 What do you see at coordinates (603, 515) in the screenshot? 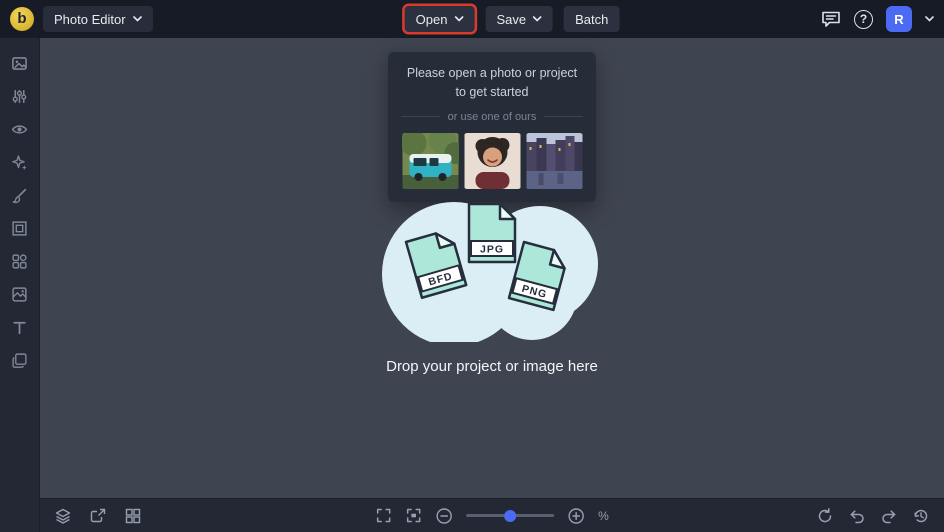
I see `zoom-percent-label: %` at bounding box center [603, 515].